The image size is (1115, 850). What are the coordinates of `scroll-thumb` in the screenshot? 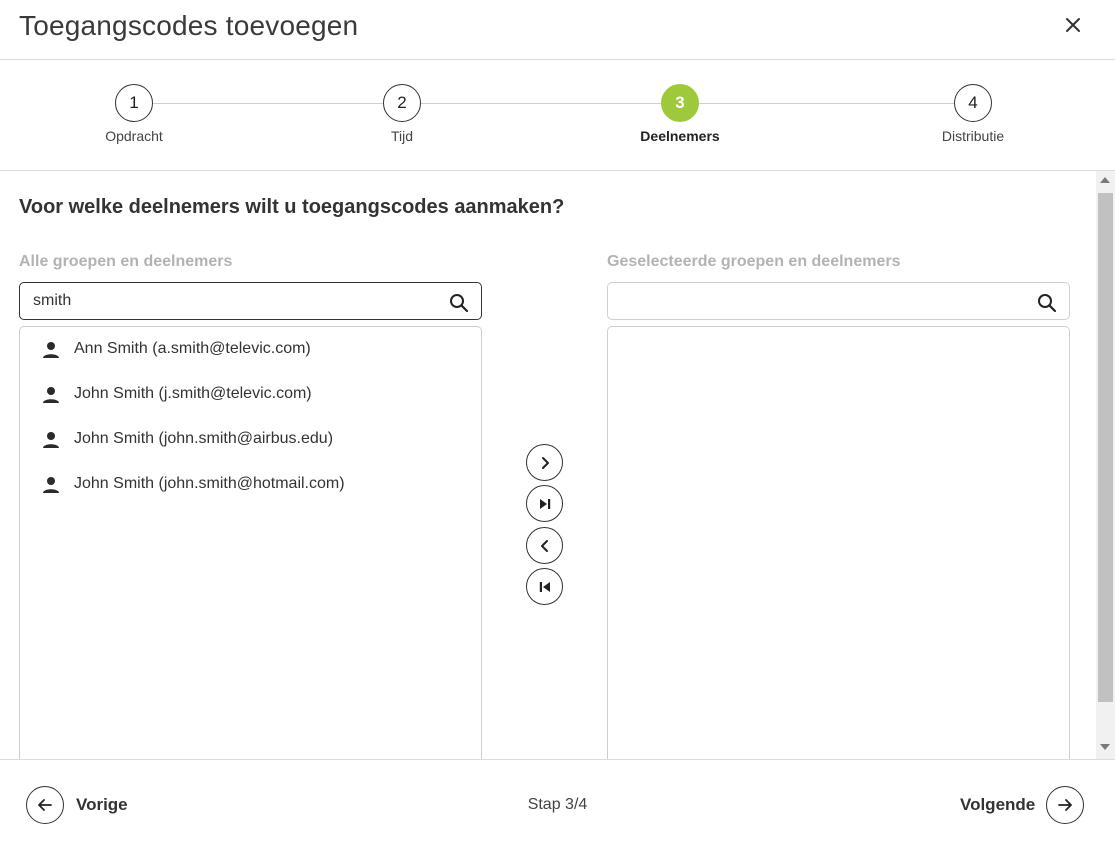 It's located at (1105, 447).